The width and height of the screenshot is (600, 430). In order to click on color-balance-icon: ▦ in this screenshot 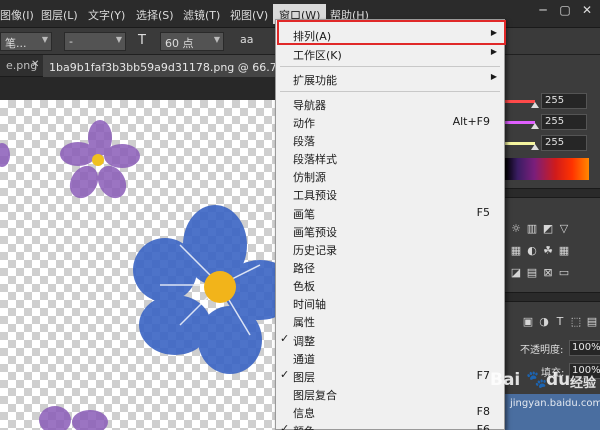, I will do `click(516, 251)`.